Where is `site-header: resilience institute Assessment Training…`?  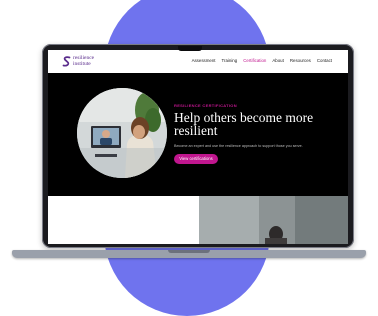 site-header: resilience institute Assessment Training… is located at coordinates (198, 61).